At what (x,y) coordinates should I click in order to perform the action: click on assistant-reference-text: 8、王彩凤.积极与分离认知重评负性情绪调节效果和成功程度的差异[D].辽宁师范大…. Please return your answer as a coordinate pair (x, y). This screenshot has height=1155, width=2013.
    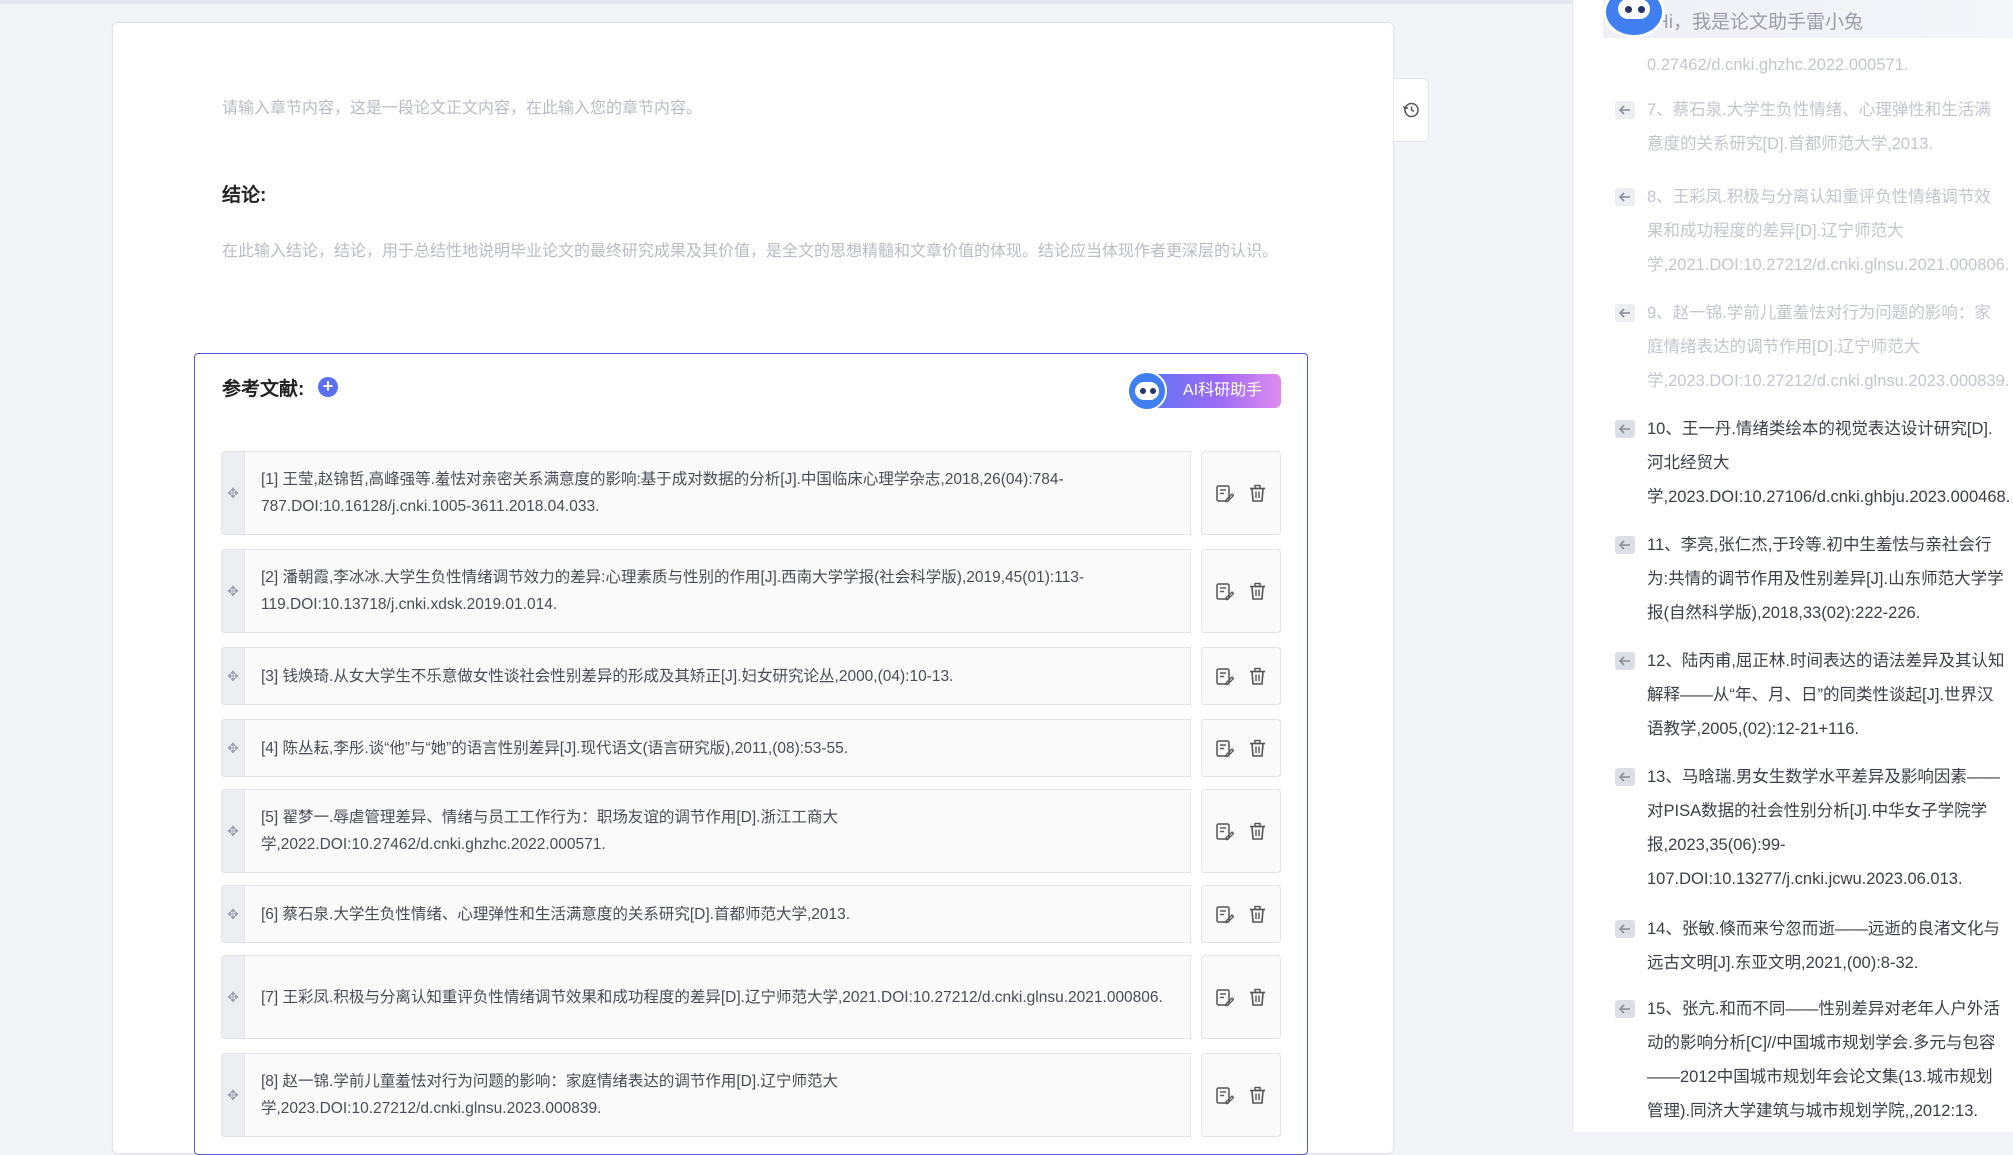
    Looking at the image, I should click on (1828, 231).